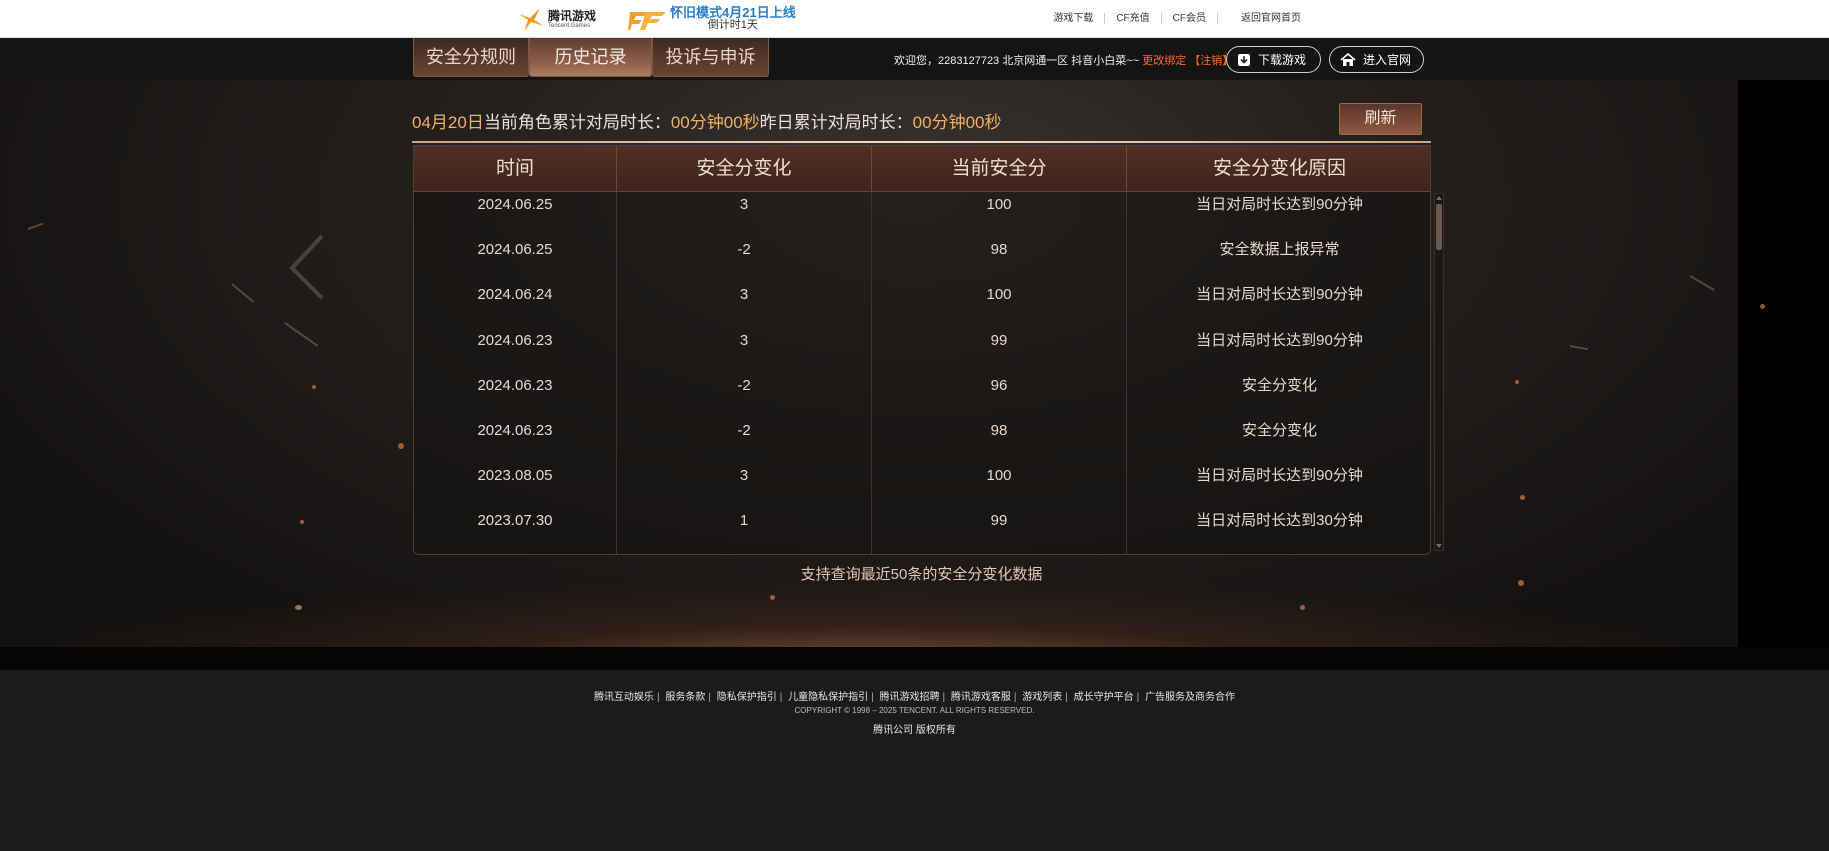  I want to click on table-row: 2024.06.24 3 100 当日对局时长达到90分钟, so click(922, 305).